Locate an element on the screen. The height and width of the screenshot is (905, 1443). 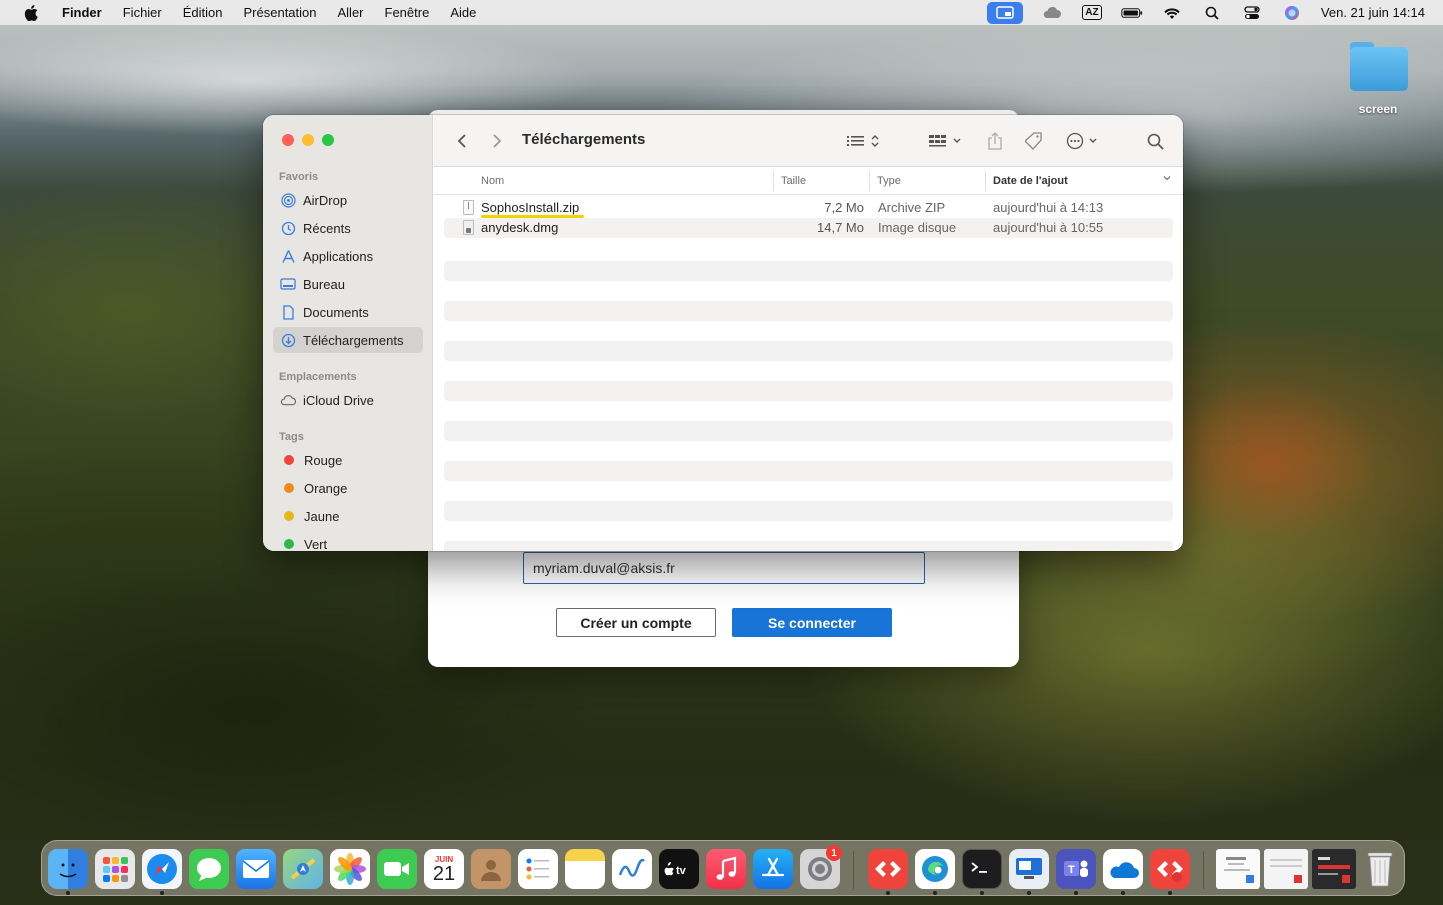
desktop-folder-label: screen is located at coordinates (1378, 109).